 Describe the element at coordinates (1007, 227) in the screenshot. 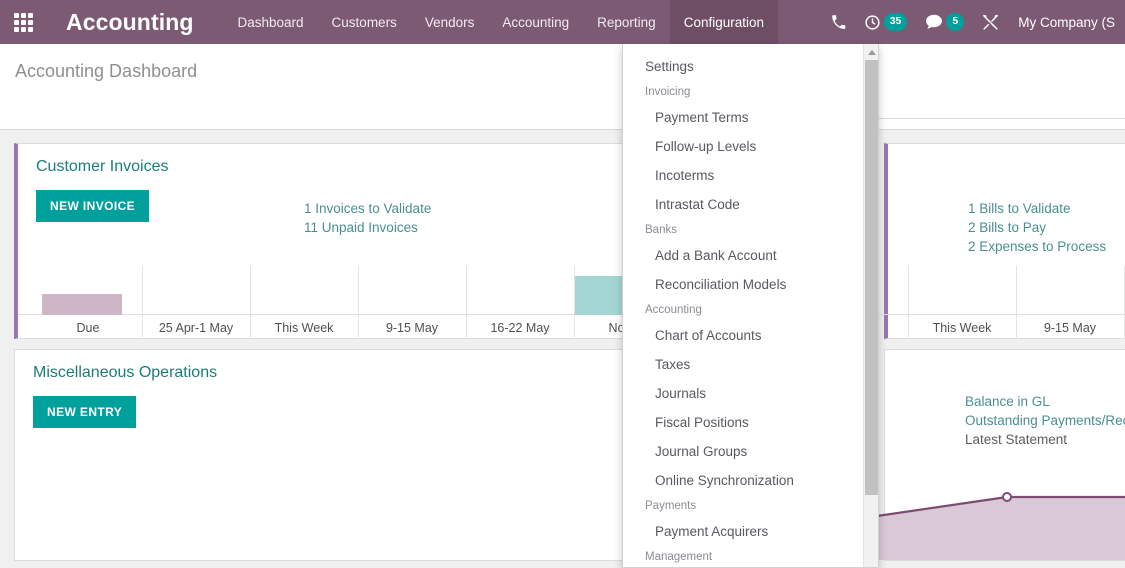

I see `kpi-bills-to-pay: 2 Bills to Pay` at that location.